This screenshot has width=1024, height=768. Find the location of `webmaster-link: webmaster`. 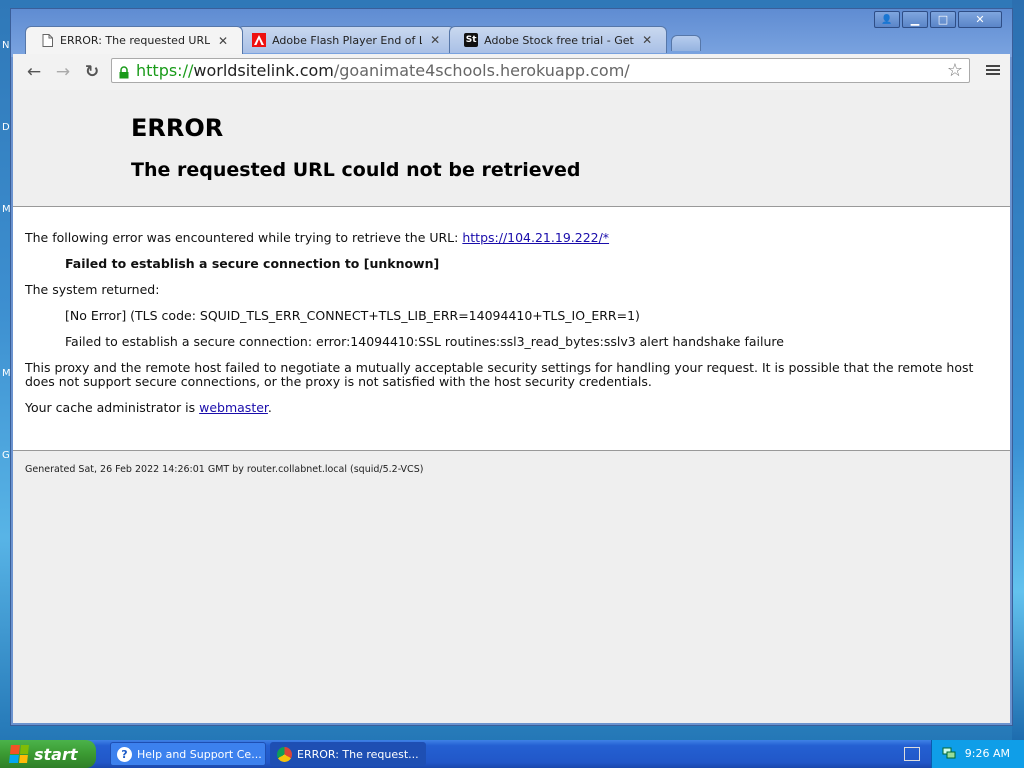

webmaster-link: webmaster is located at coordinates (233, 407).